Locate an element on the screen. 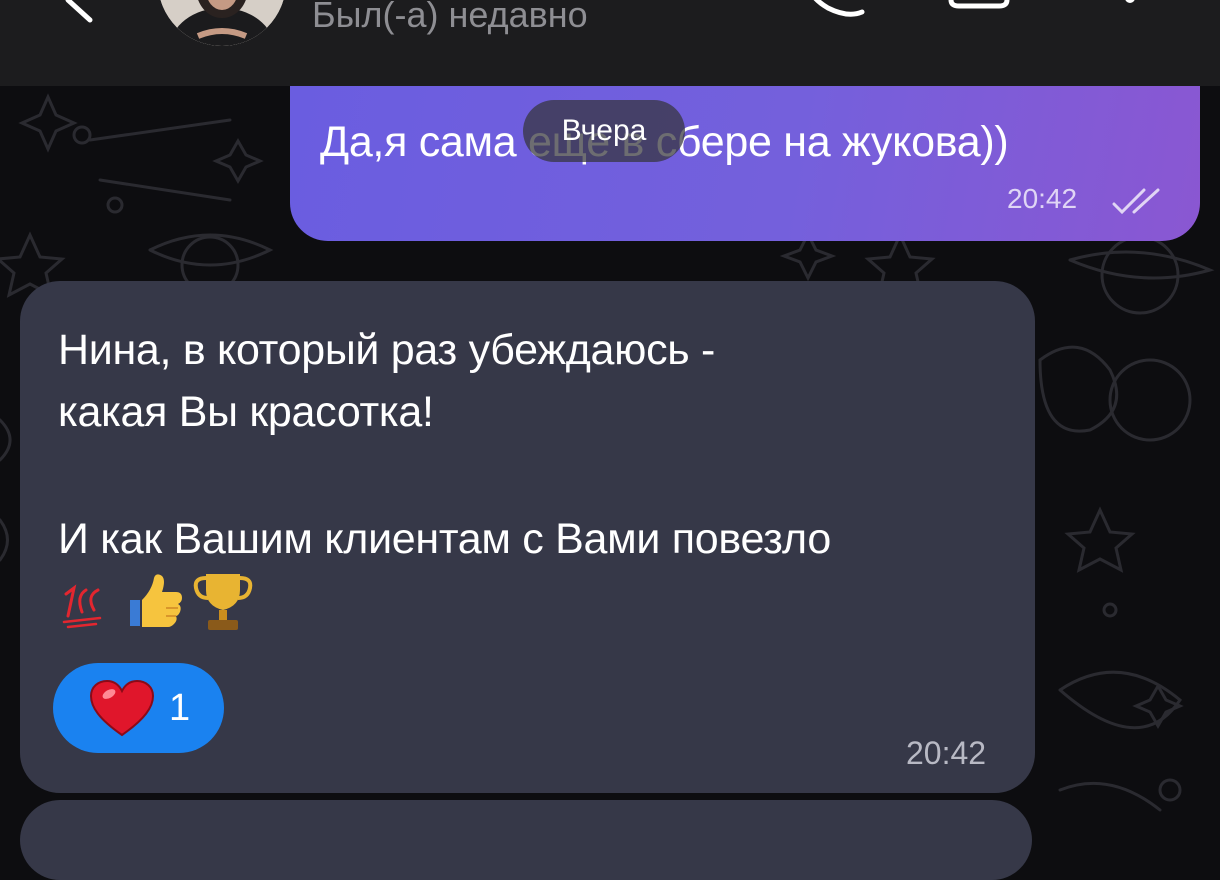 The height and width of the screenshot is (880, 1220). date-divider-label: Вчера is located at coordinates (604, 130).